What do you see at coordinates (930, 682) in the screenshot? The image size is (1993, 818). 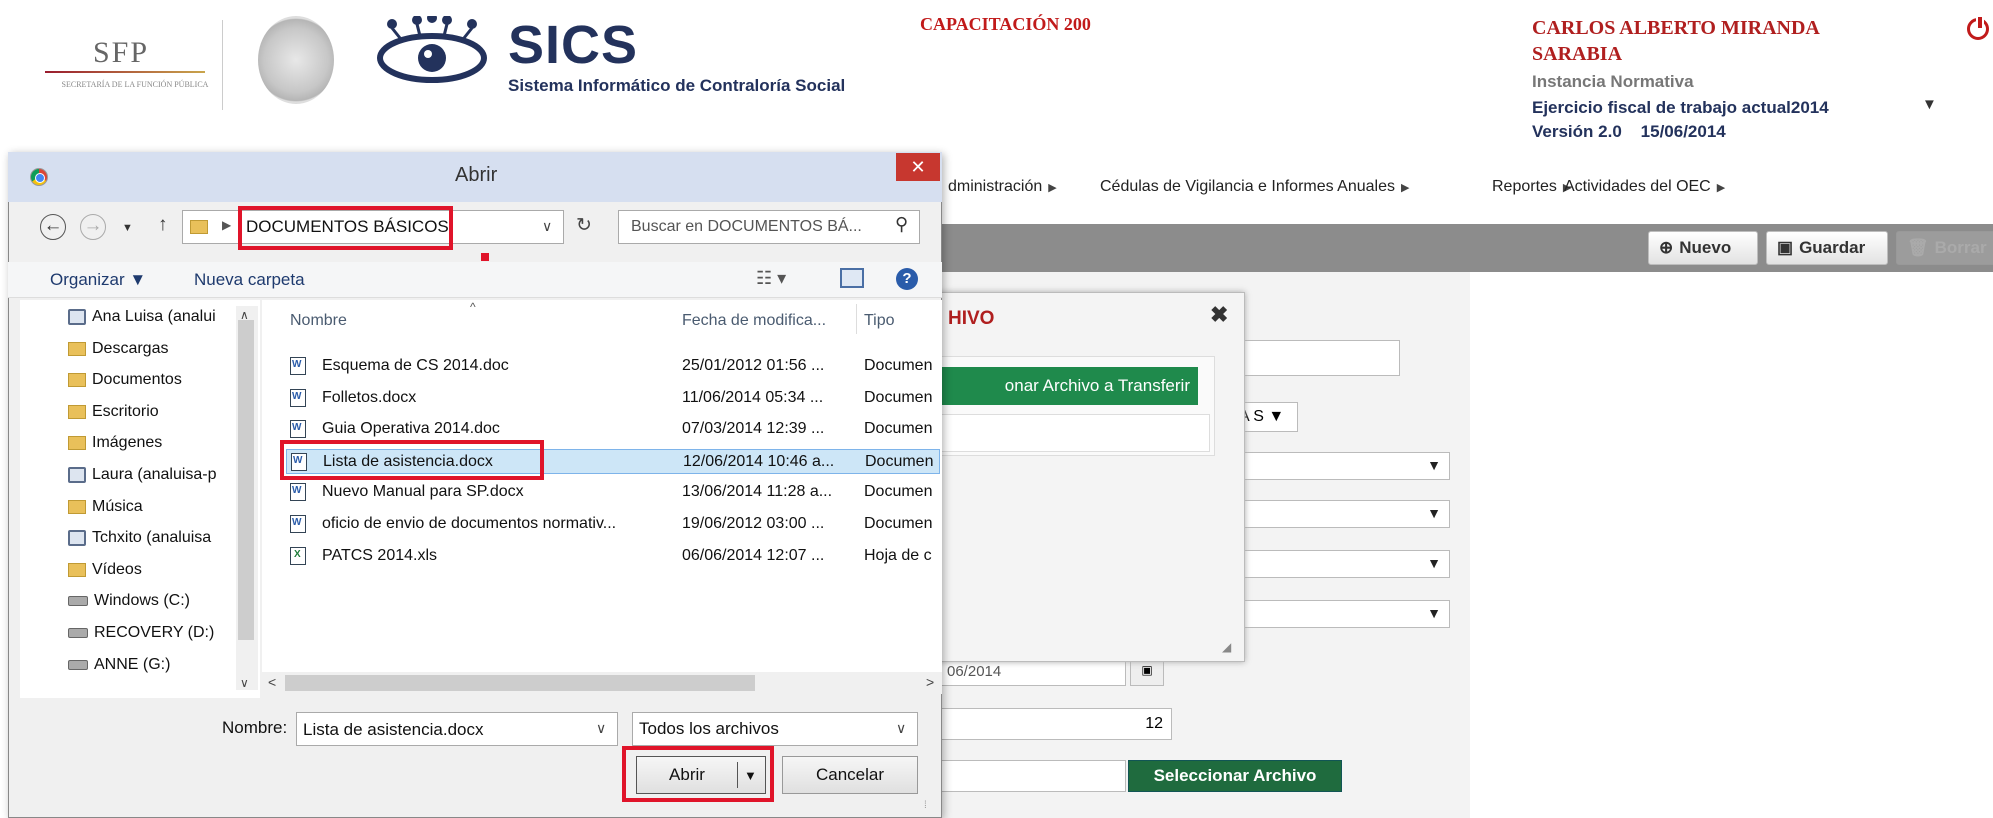 I see `scroll-right-icon: >` at bounding box center [930, 682].